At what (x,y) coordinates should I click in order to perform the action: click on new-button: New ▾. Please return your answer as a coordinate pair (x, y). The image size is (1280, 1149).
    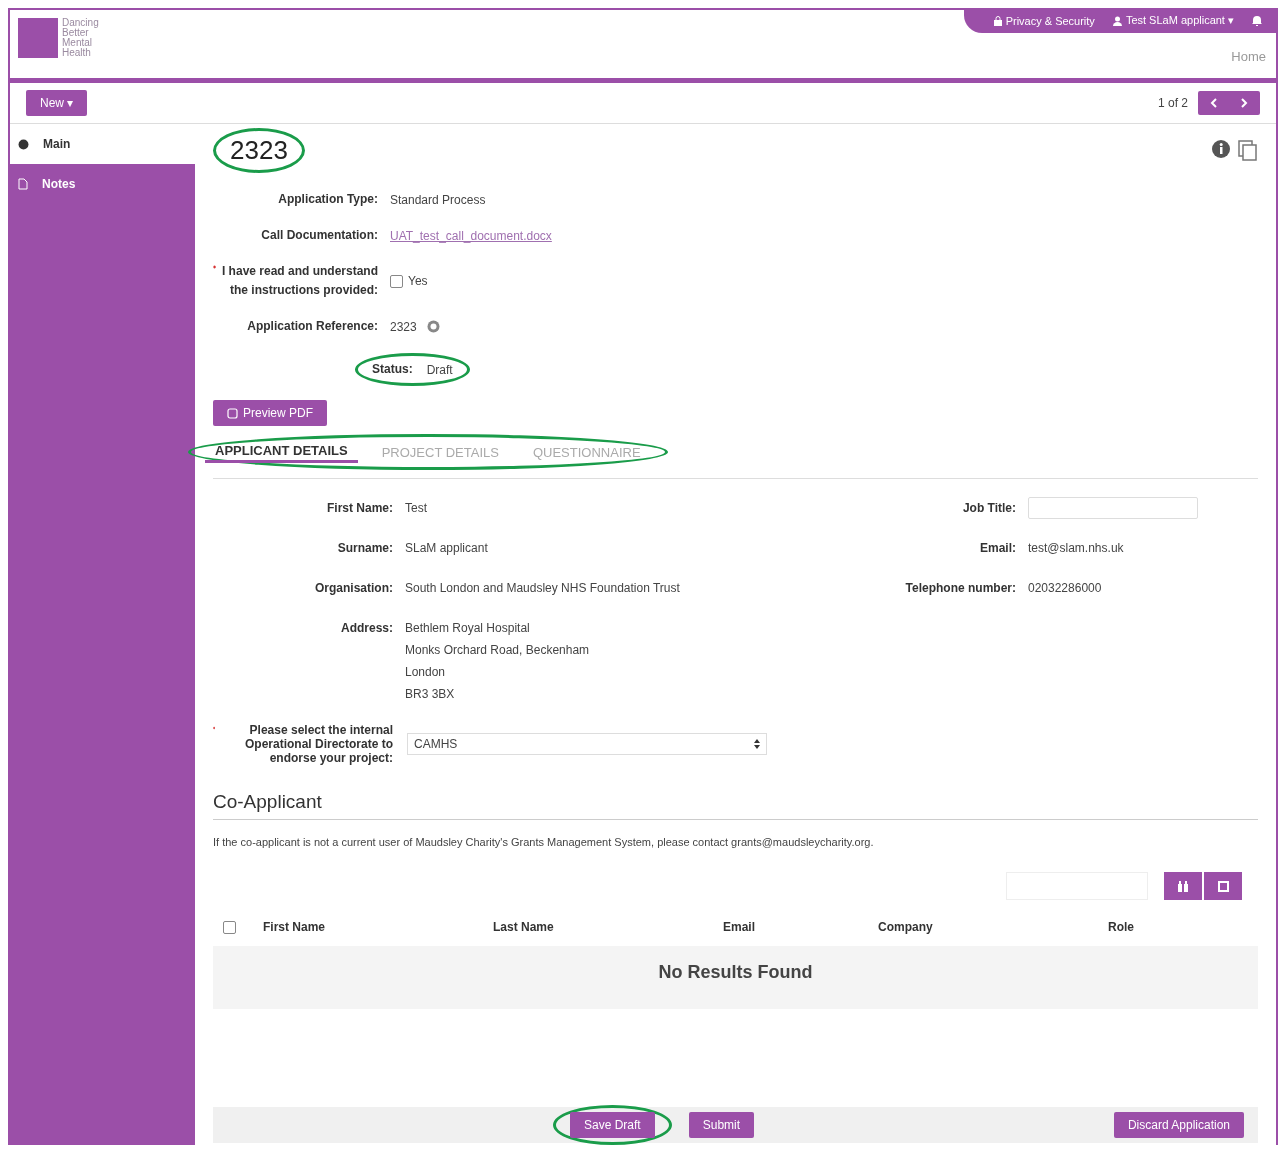
    Looking at the image, I should click on (57, 103).